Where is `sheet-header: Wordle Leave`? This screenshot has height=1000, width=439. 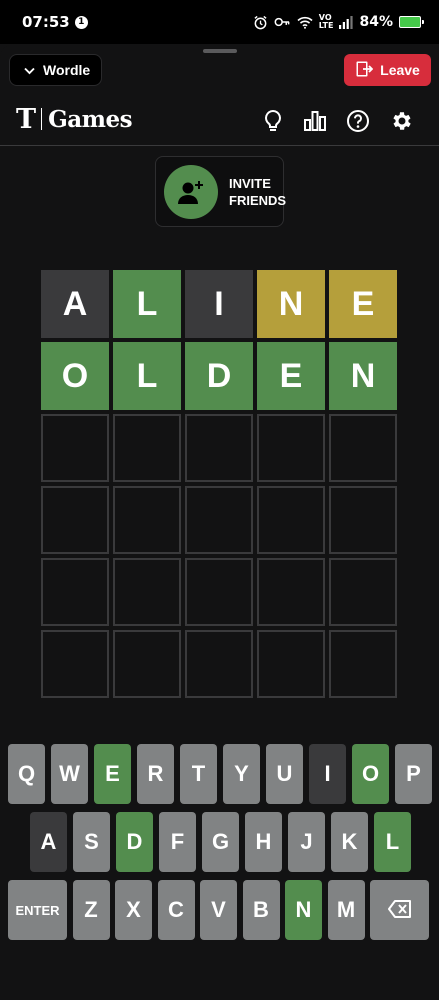 sheet-header: Wordle Leave is located at coordinates (219, 70).